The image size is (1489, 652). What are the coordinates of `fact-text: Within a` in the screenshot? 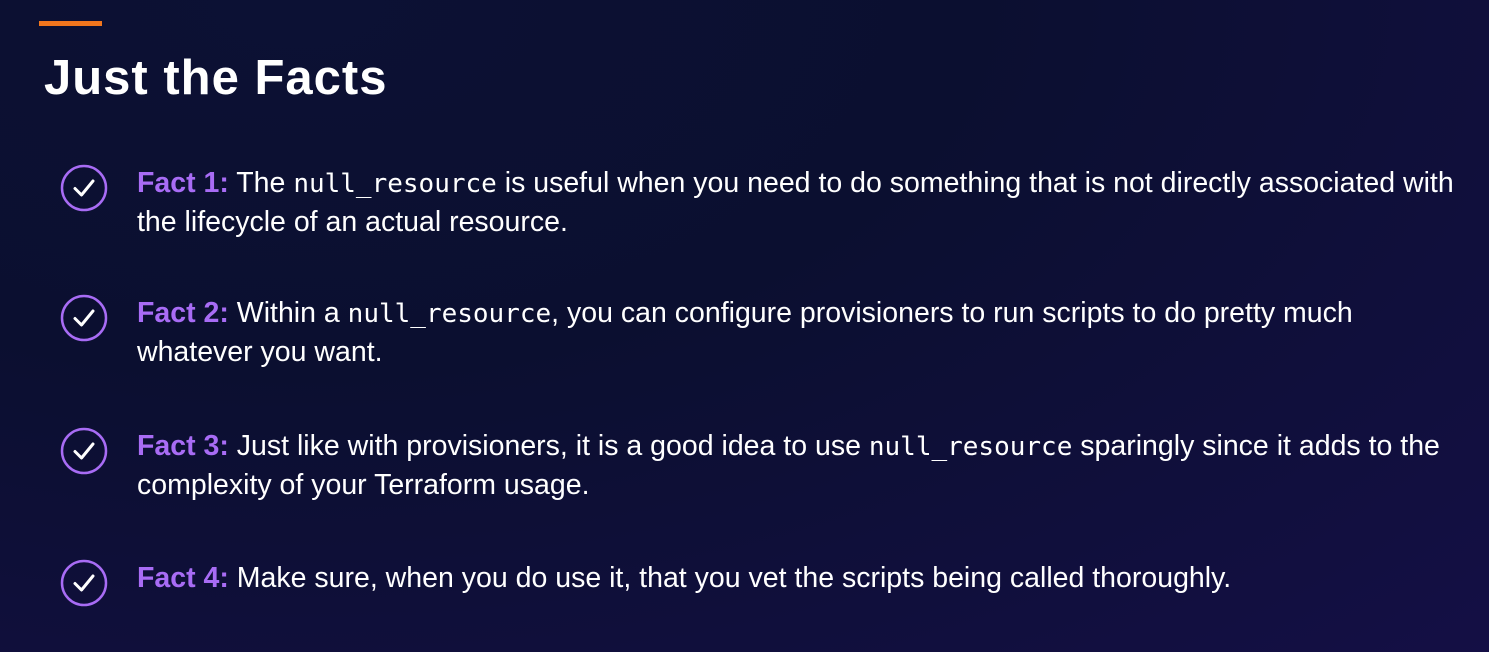 It's located at (288, 313).